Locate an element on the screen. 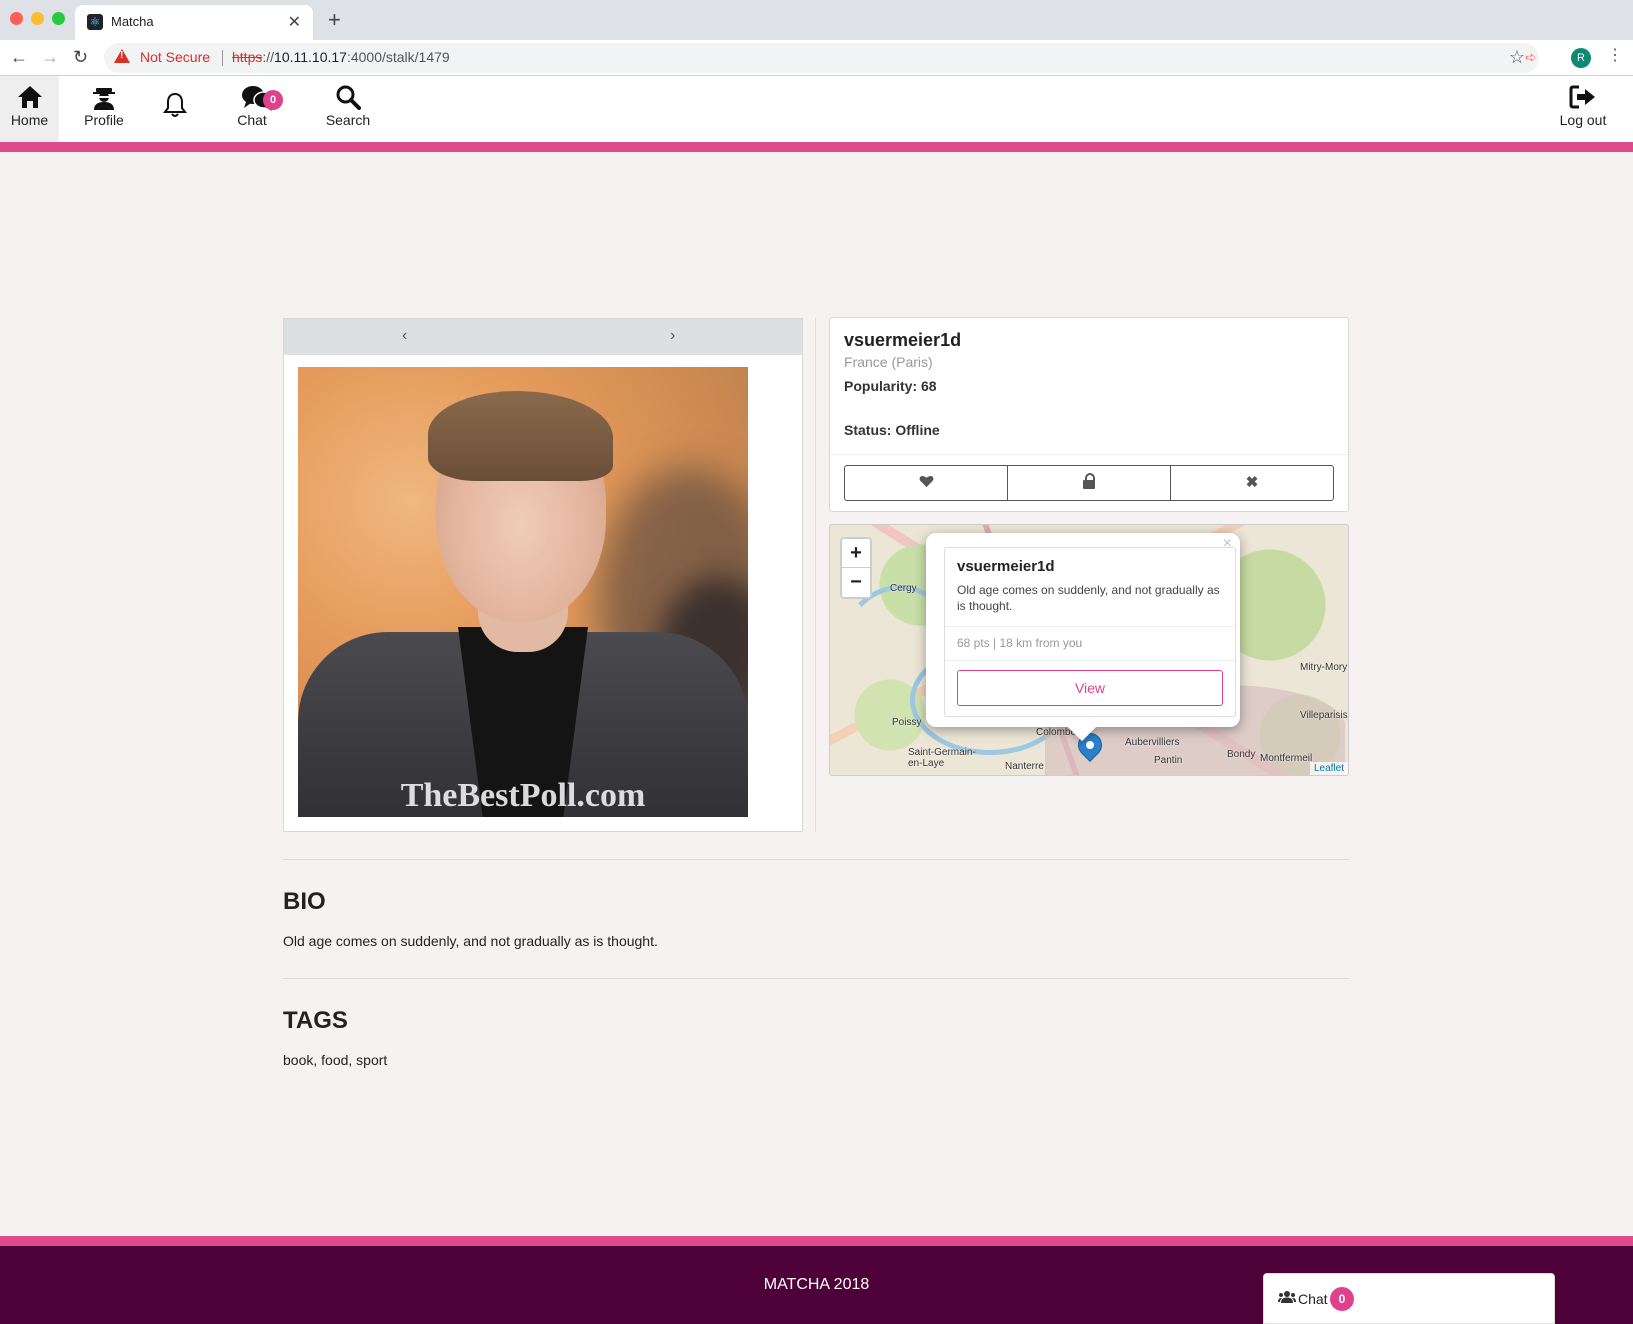 Image resolution: width=1633 pixels, height=1324 pixels. zoom-out-button: − is located at coordinates (856, 582).